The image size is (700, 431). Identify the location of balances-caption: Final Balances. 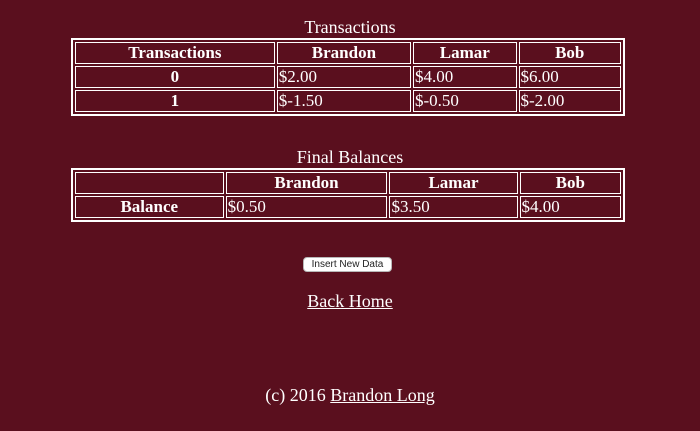
(350, 157).